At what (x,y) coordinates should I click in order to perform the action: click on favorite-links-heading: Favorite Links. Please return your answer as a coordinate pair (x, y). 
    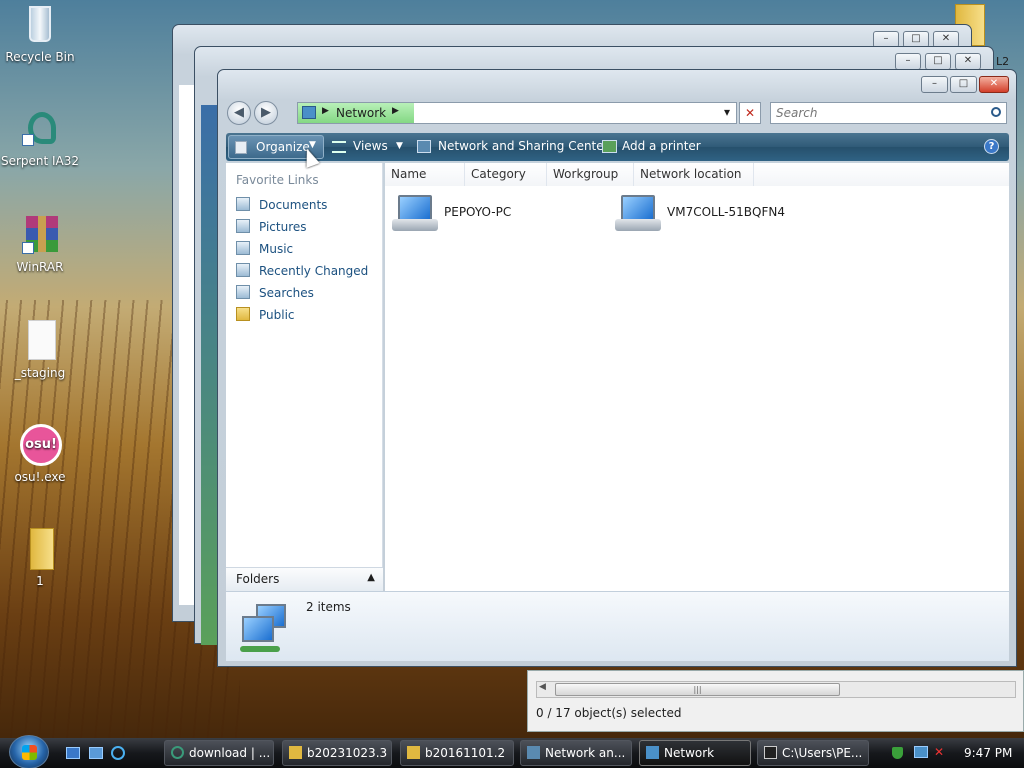
    Looking at the image, I should click on (277, 180).